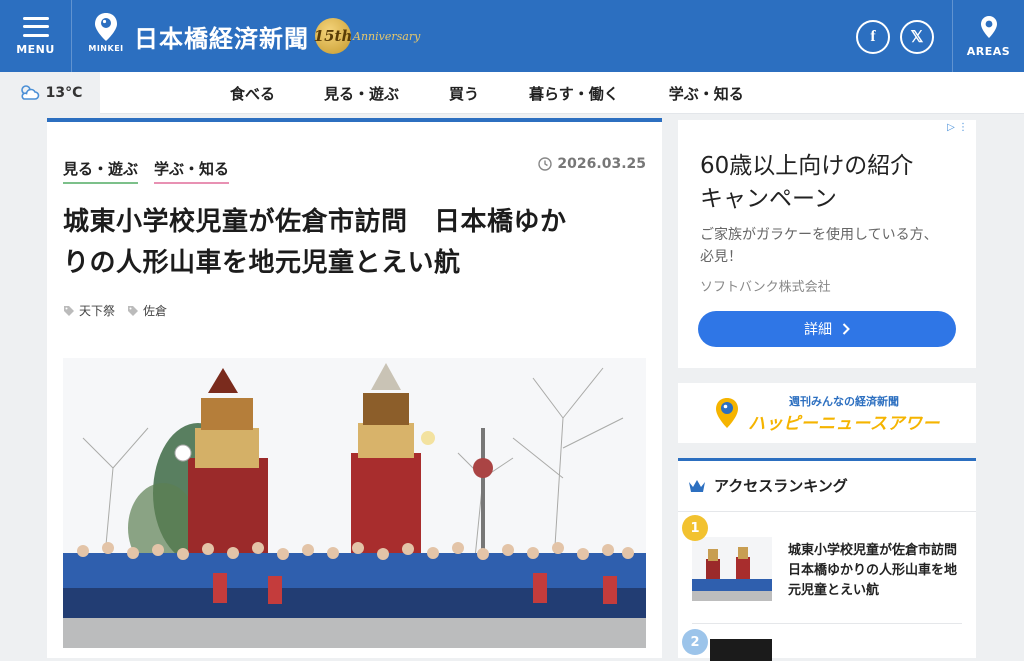 The width and height of the screenshot is (1024, 661). Describe the element at coordinates (574, 93) in the screenshot. I see `nav-item-live-work: 暮らす・働く` at that location.